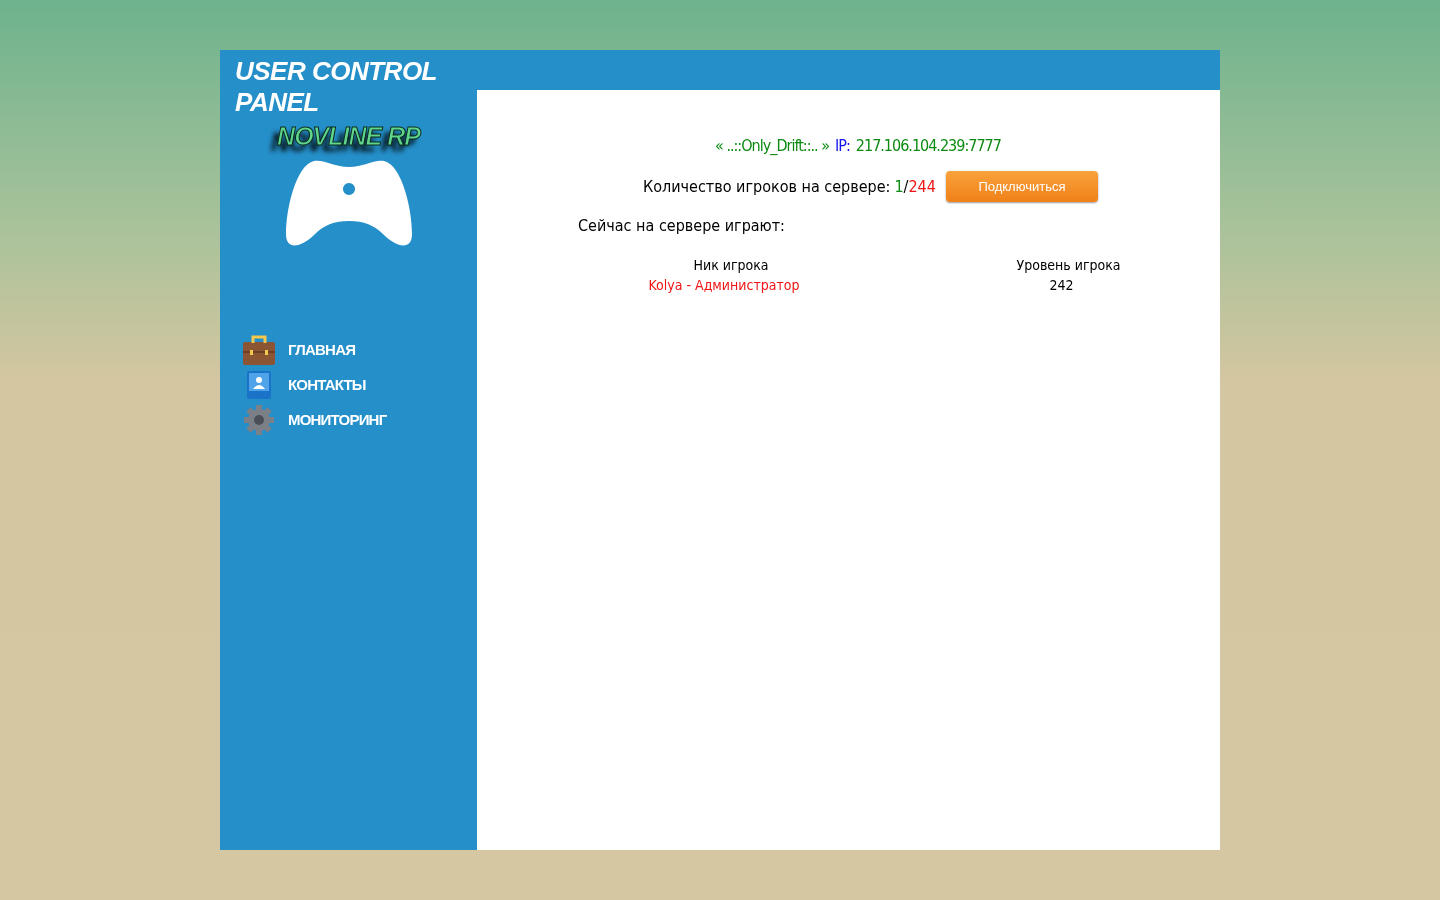 This screenshot has height=900, width=1440. I want to click on table-cell-text: 242, so click(1061, 285).